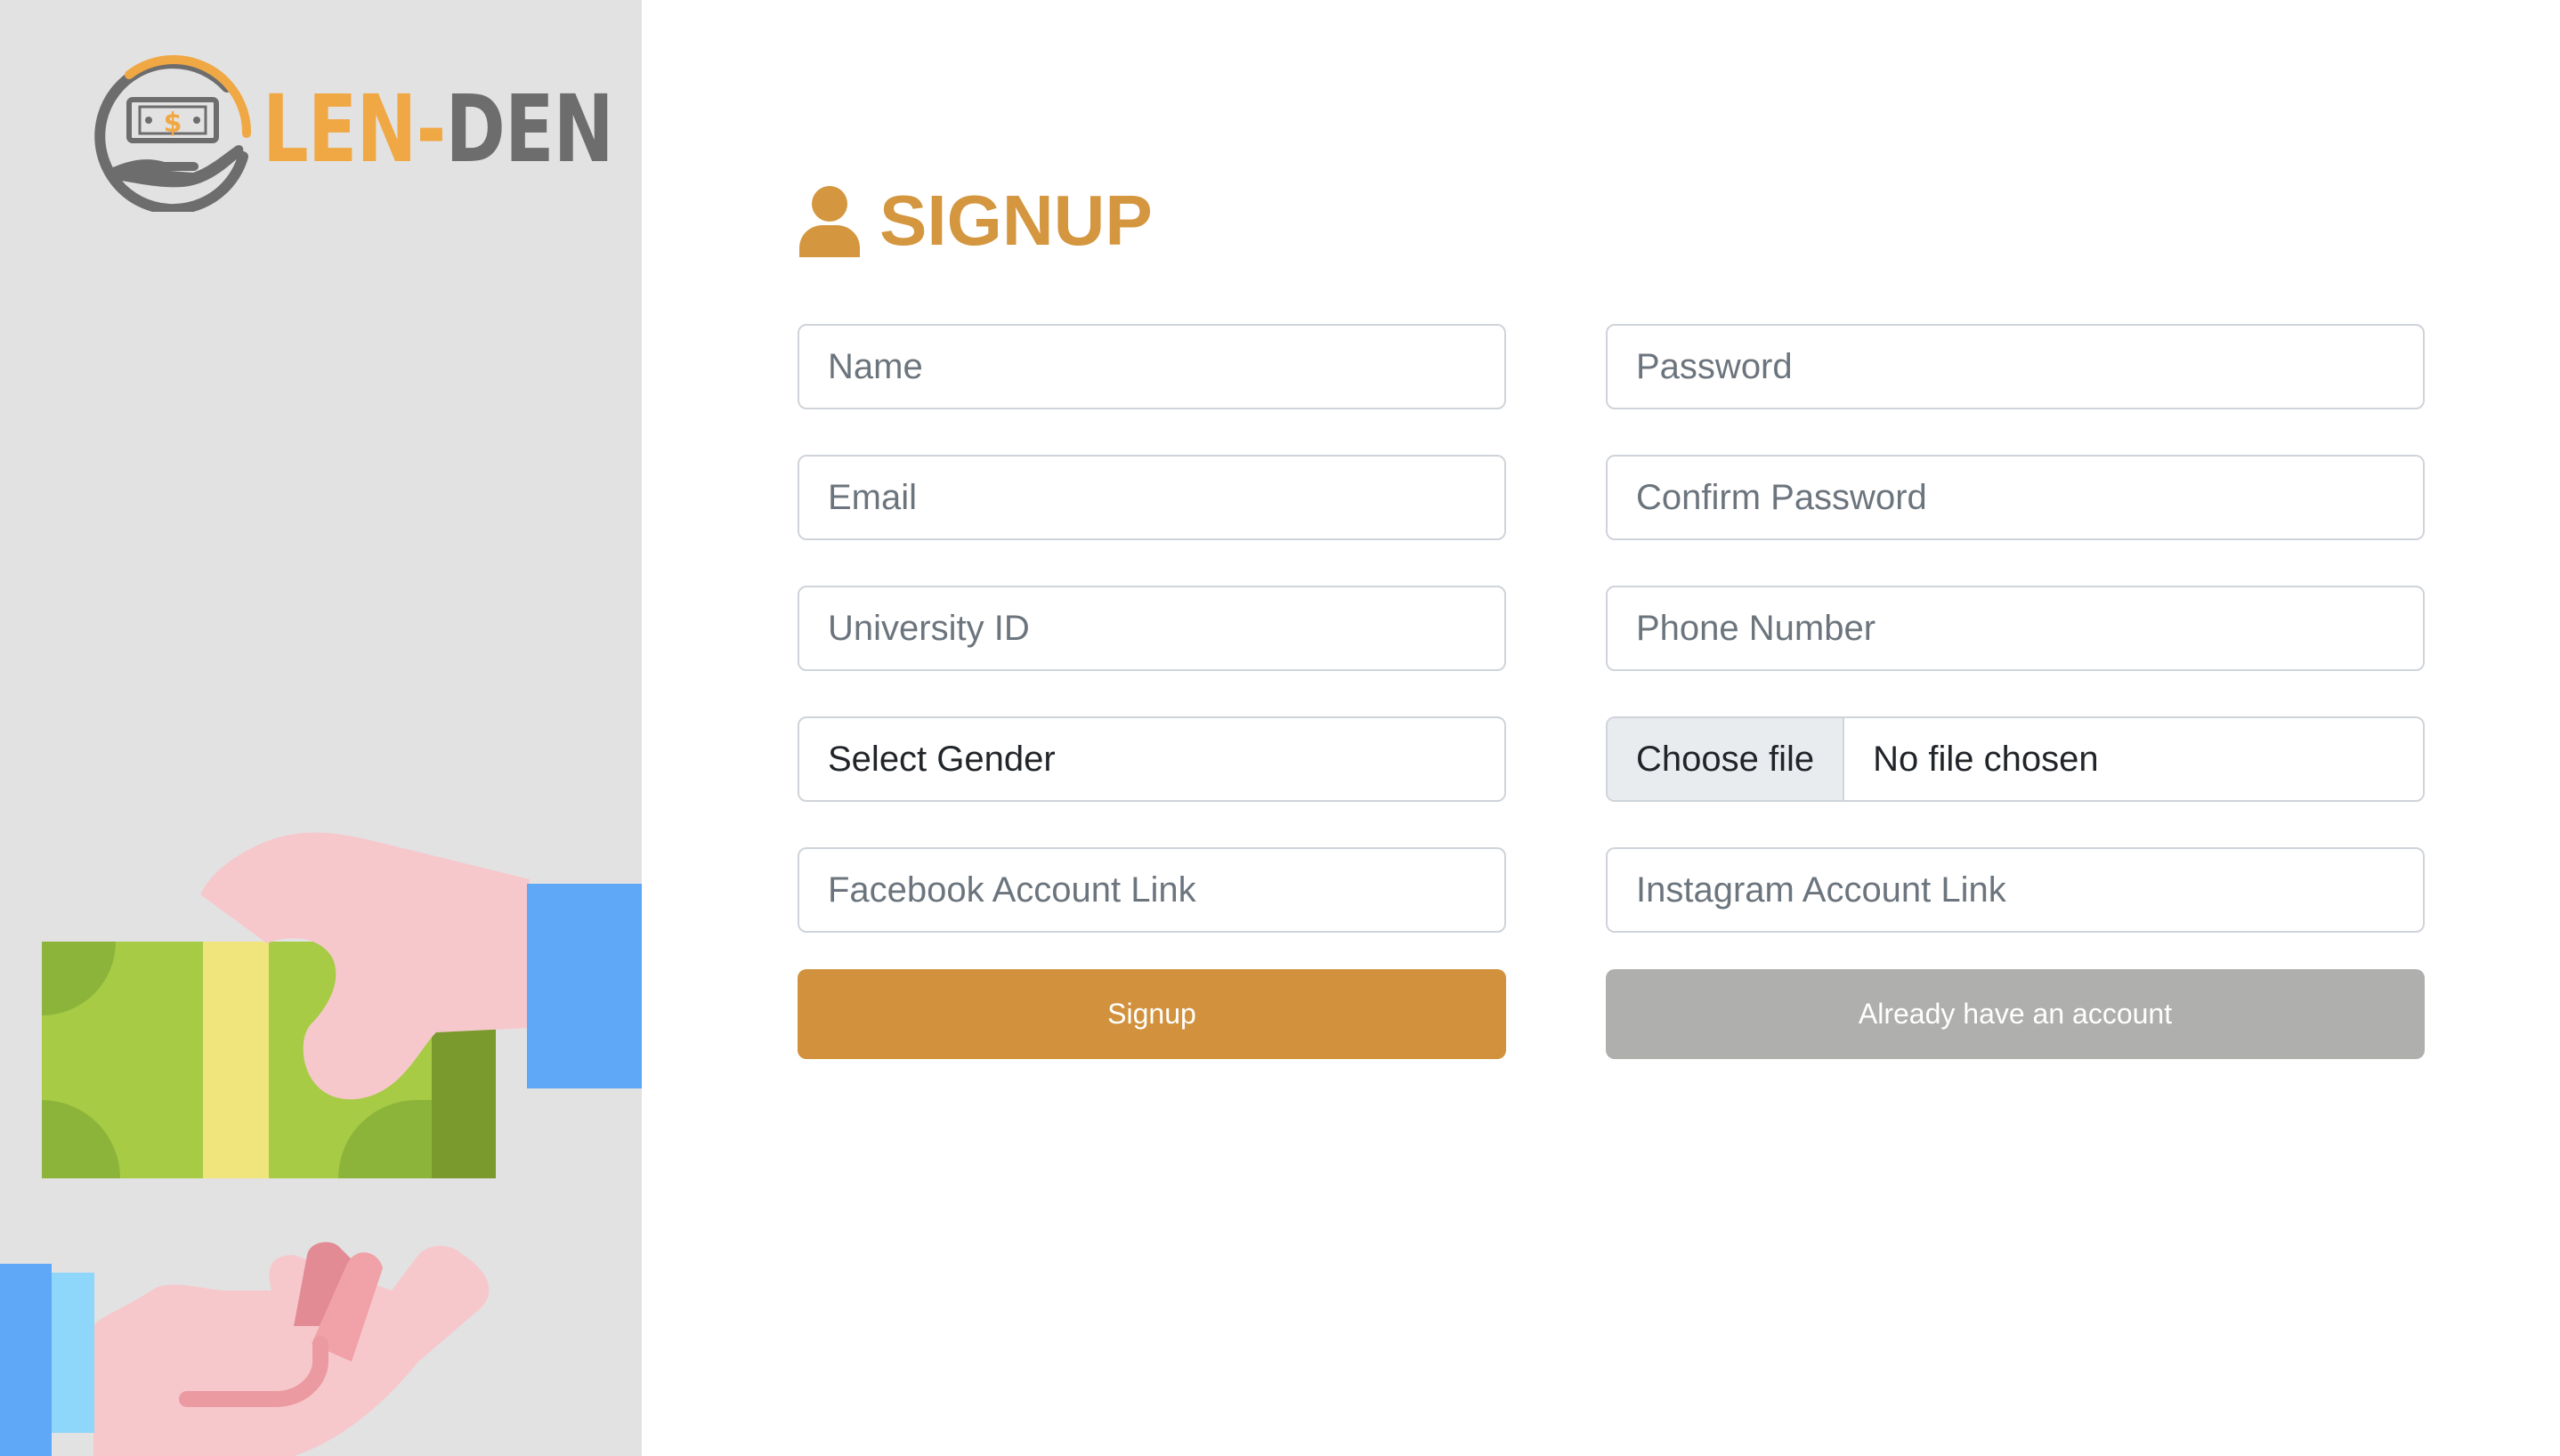  What do you see at coordinates (1727, 759) in the screenshot?
I see `choose-file-button: Choose file` at bounding box center [1727, 759].